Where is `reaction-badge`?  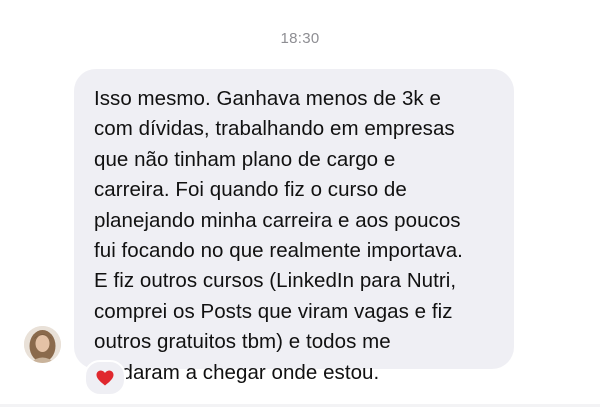
reaction-badge is located at coordinates (105, 378).